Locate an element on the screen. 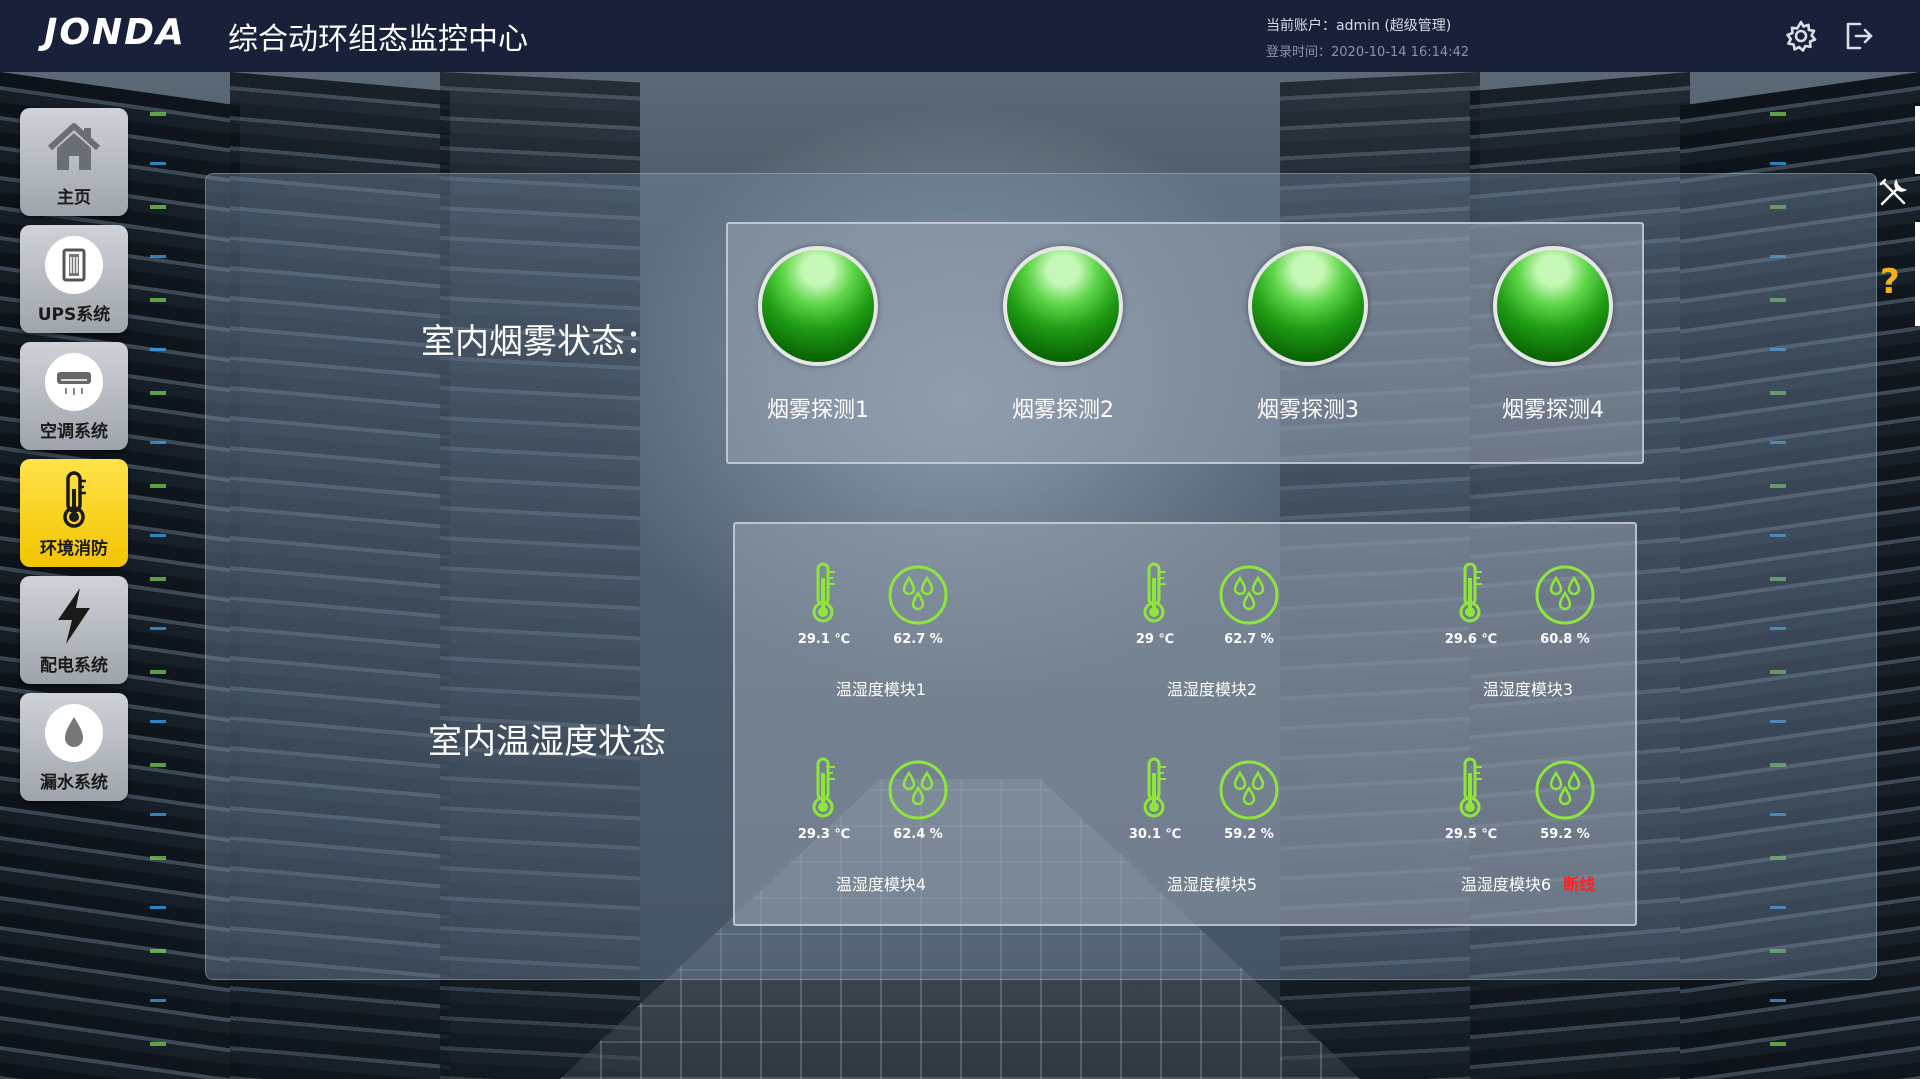 The width and height of the screenshot is (1920, 1079). module-name: 温湿度模块2 is located at coordinates (1212, 689).